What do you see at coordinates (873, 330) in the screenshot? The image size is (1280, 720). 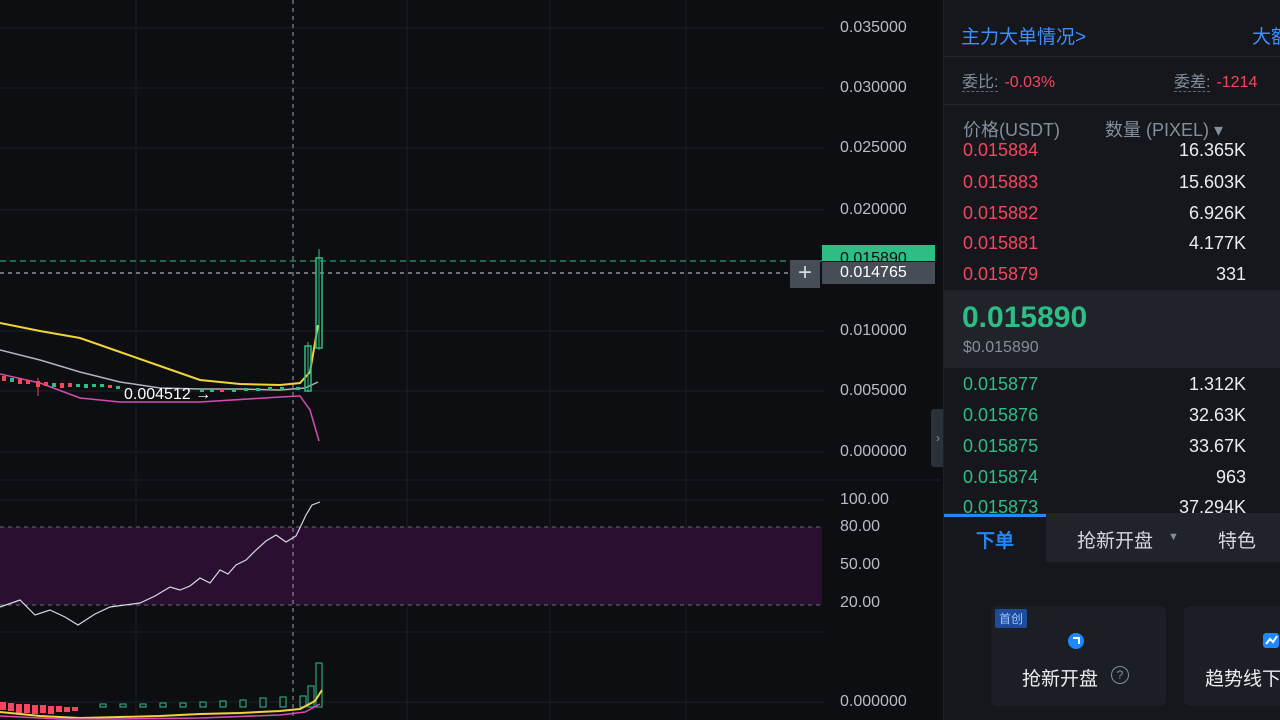 I see `price-axis-label: 0.010000` at bounding box center [873, 330].